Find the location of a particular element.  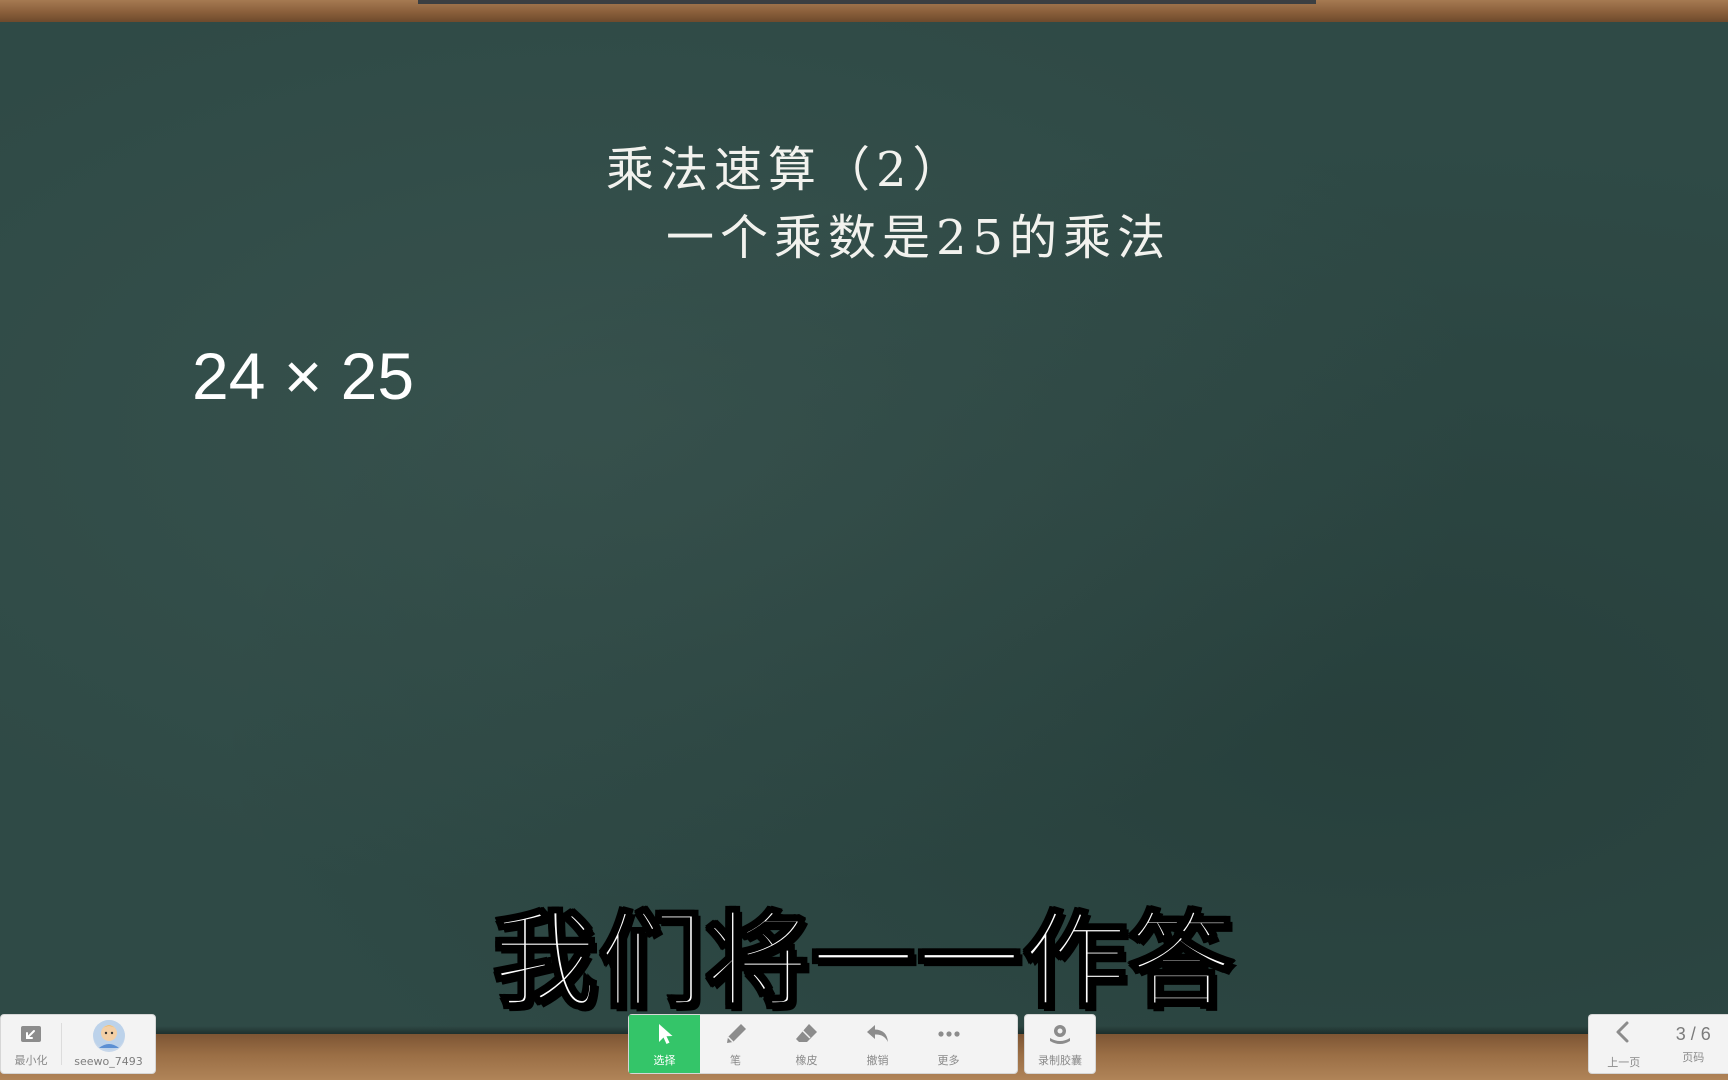

undo-button: 撤销 is located at coordinates (877, 1044).